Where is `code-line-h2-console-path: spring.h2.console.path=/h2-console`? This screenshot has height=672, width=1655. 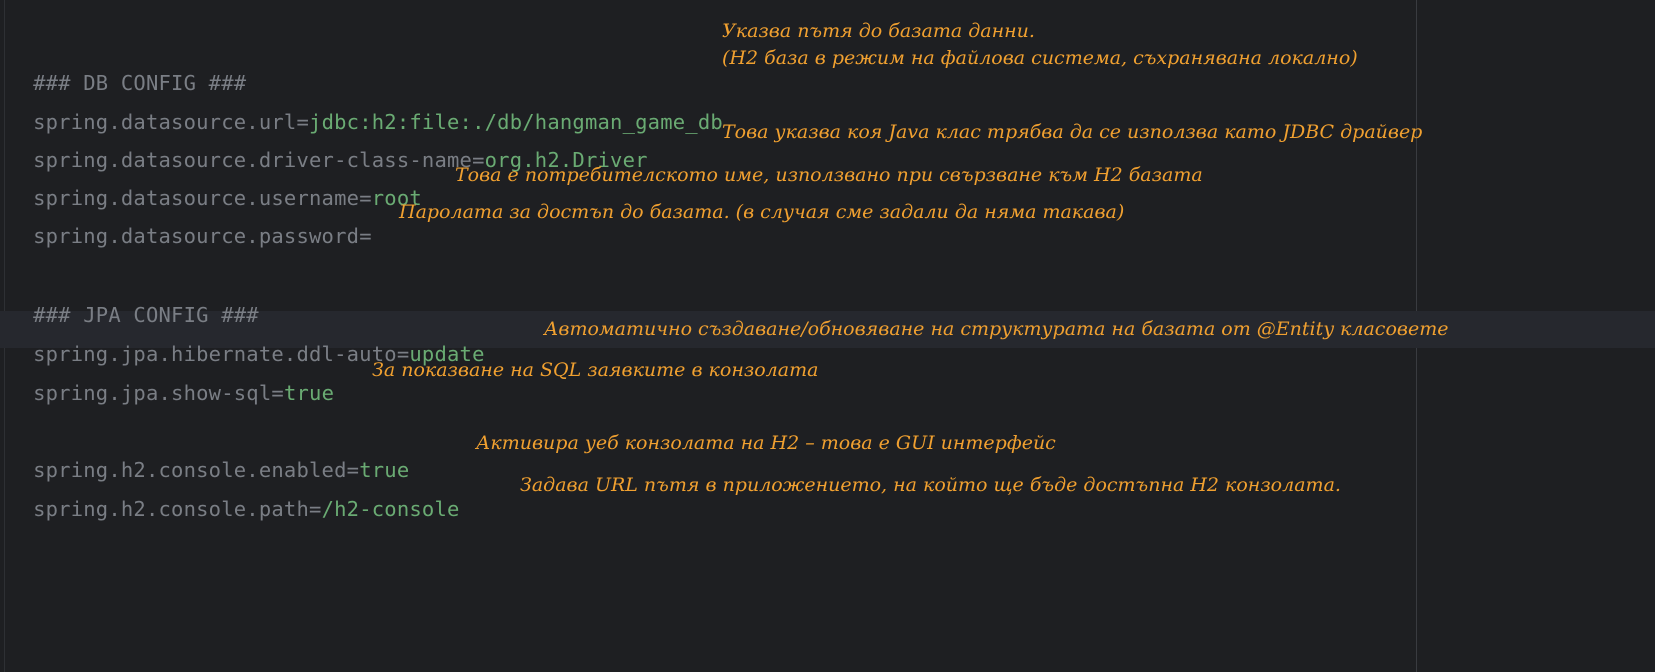
code-line-h2-console-path: spring.h2.console.path=/h2-console is located at coordinates (234, 497).